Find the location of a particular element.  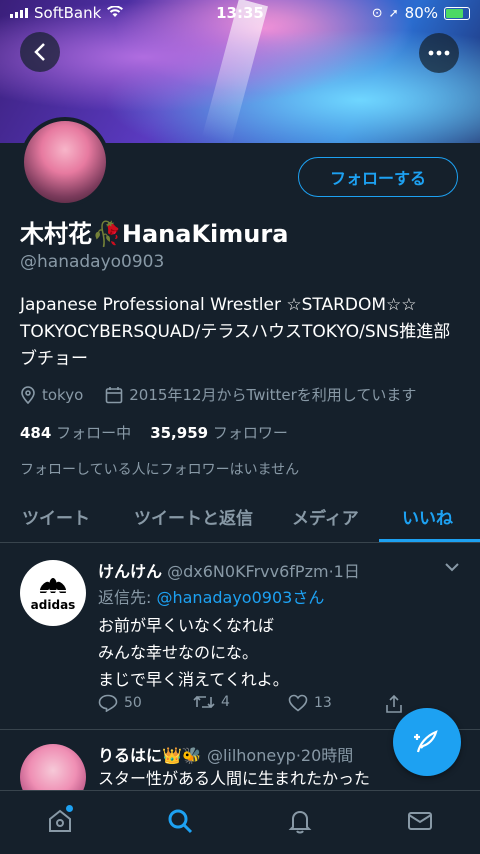

location-text: tokyo is located at coordinates (63, 394).